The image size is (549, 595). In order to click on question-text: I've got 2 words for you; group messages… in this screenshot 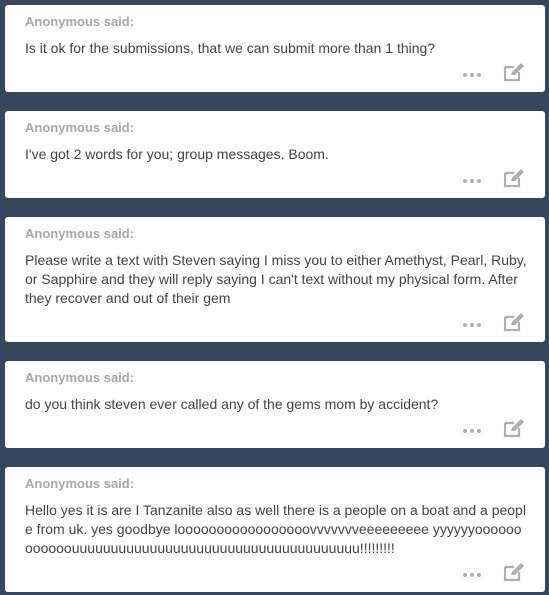, I will do `click(177, 154)`.